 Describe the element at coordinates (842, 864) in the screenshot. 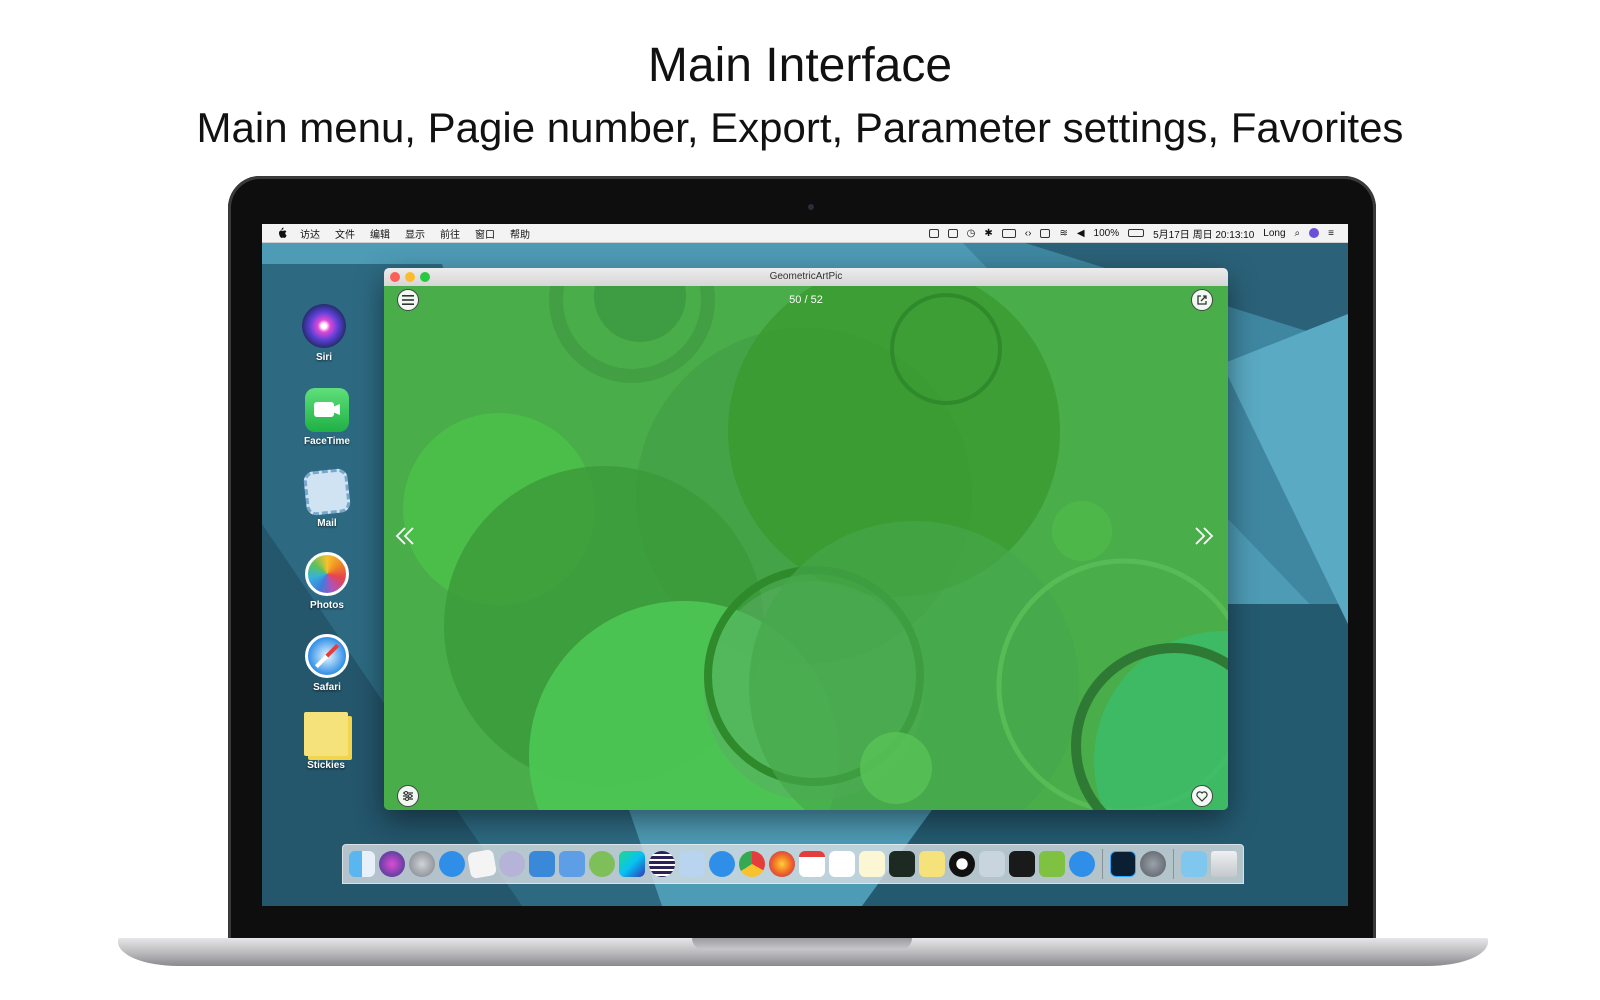

I see `dock-reminders-icon` at that location.